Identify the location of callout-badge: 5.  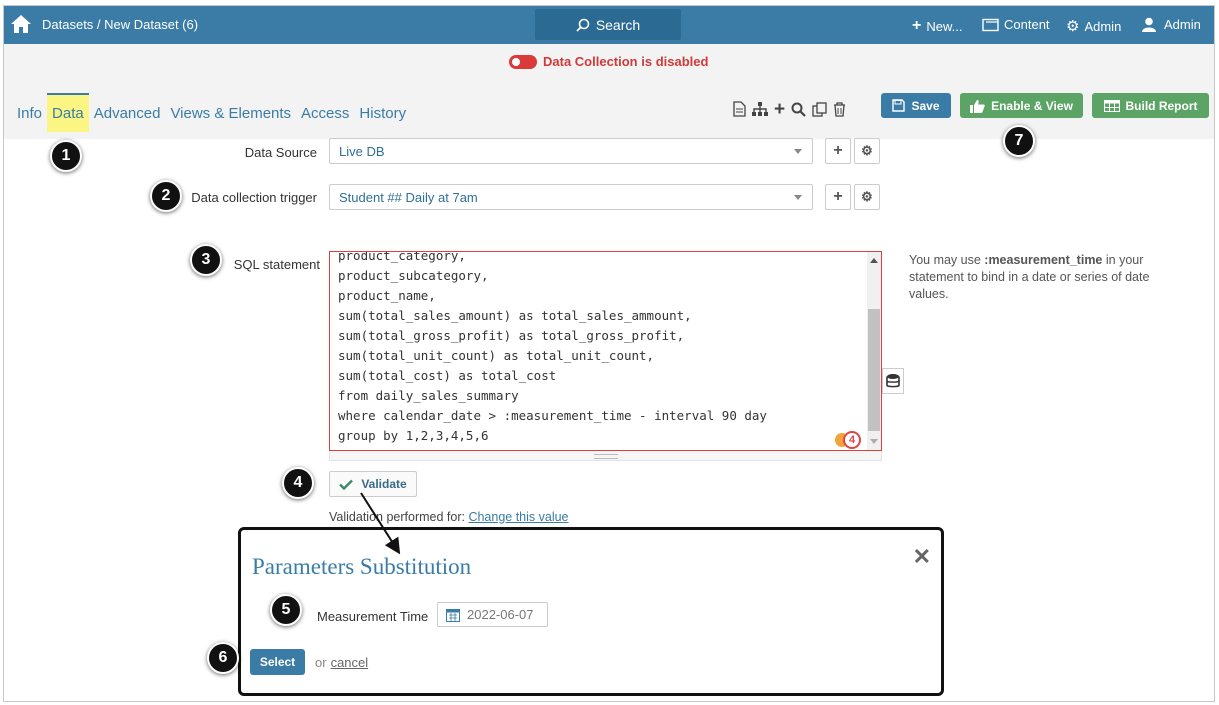
(286, 610).